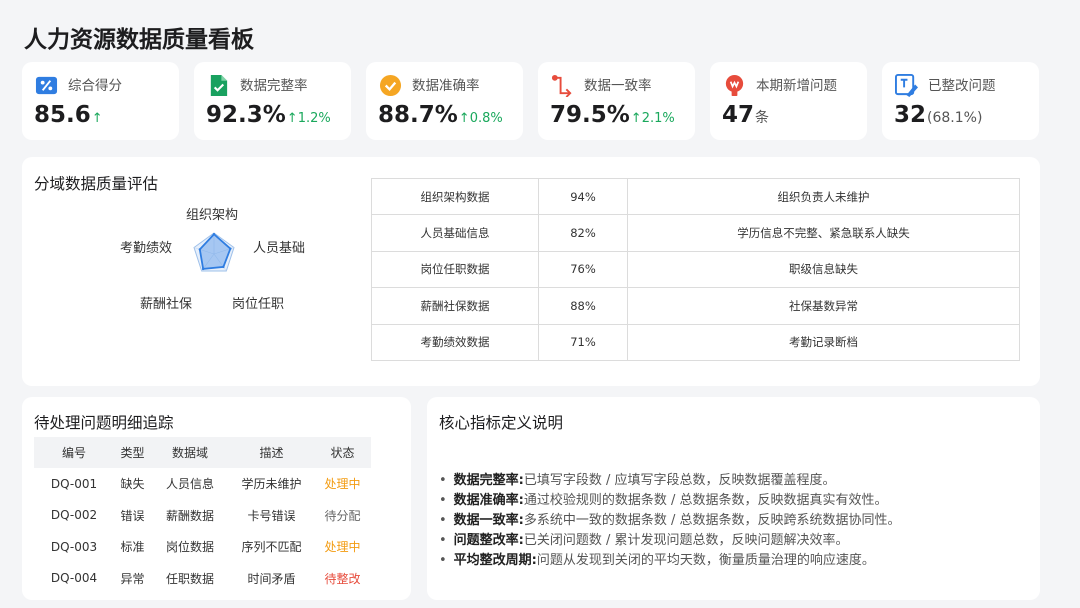 This screenshot has width=1080, height=608. I want to click on kpi-delta: ↑, so click(97, 118).